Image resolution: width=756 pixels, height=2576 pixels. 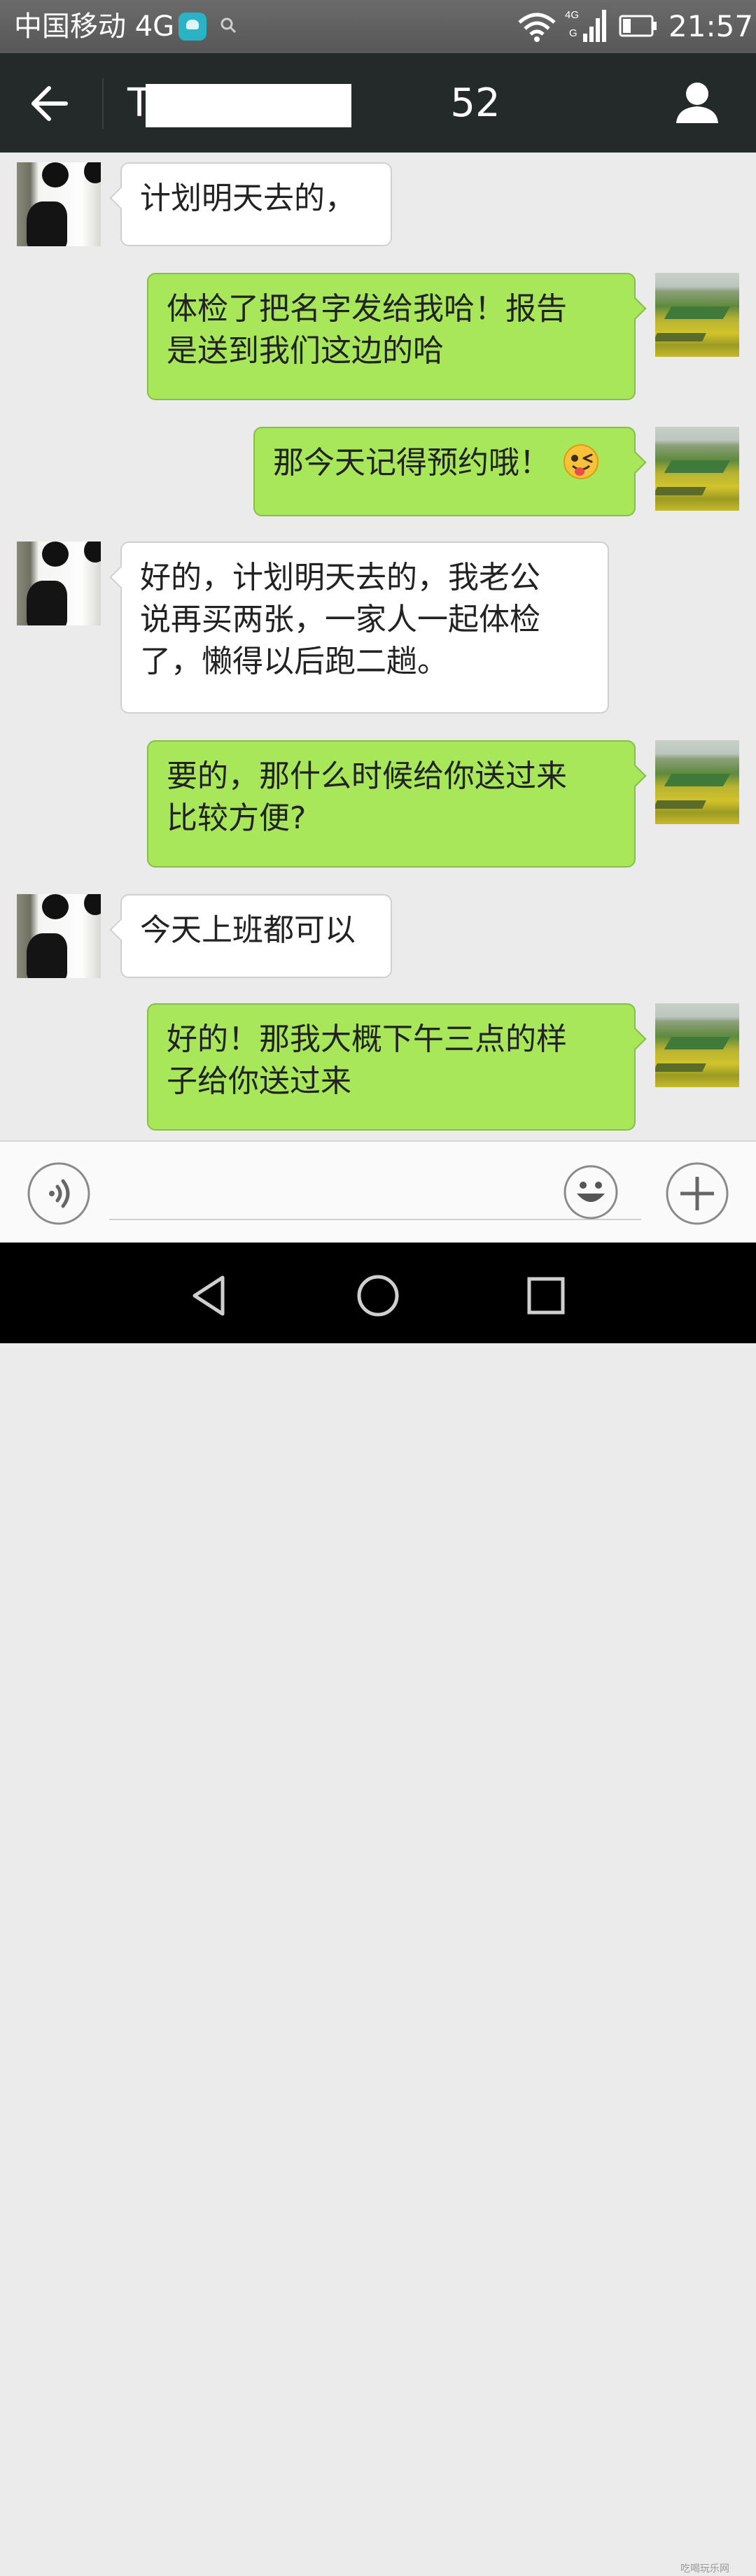 What do you see at coordinates (378, 103) in the screenshot?
I see `chat-header: T 52` at bounding box center [378, 103].